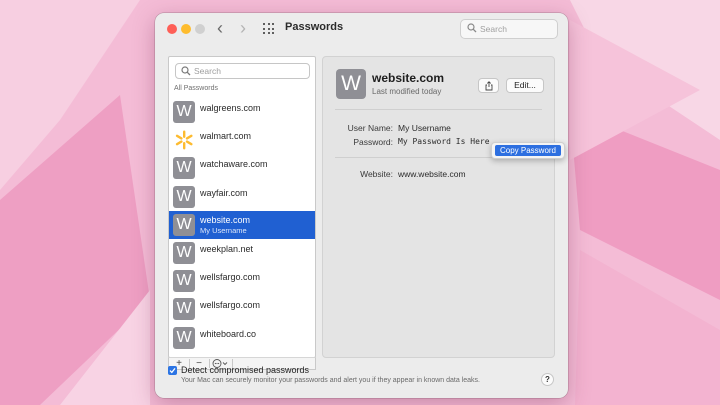  I want to click on website-value: www.website.com, so click(432, 174).